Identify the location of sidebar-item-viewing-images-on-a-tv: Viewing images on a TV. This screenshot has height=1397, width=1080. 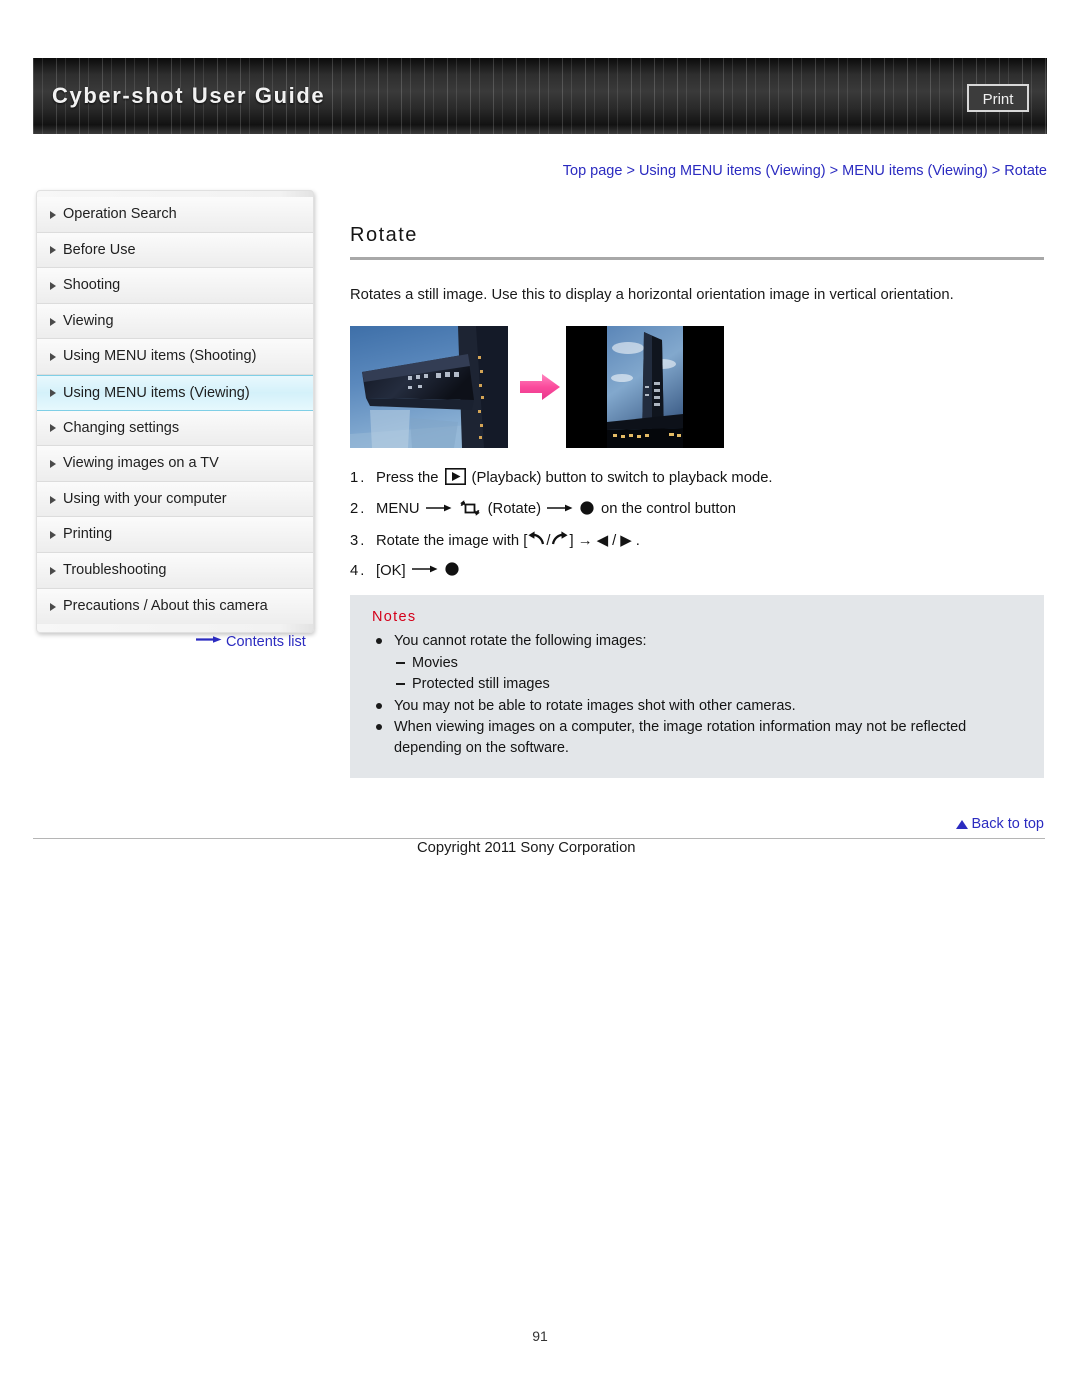
(175, 464).